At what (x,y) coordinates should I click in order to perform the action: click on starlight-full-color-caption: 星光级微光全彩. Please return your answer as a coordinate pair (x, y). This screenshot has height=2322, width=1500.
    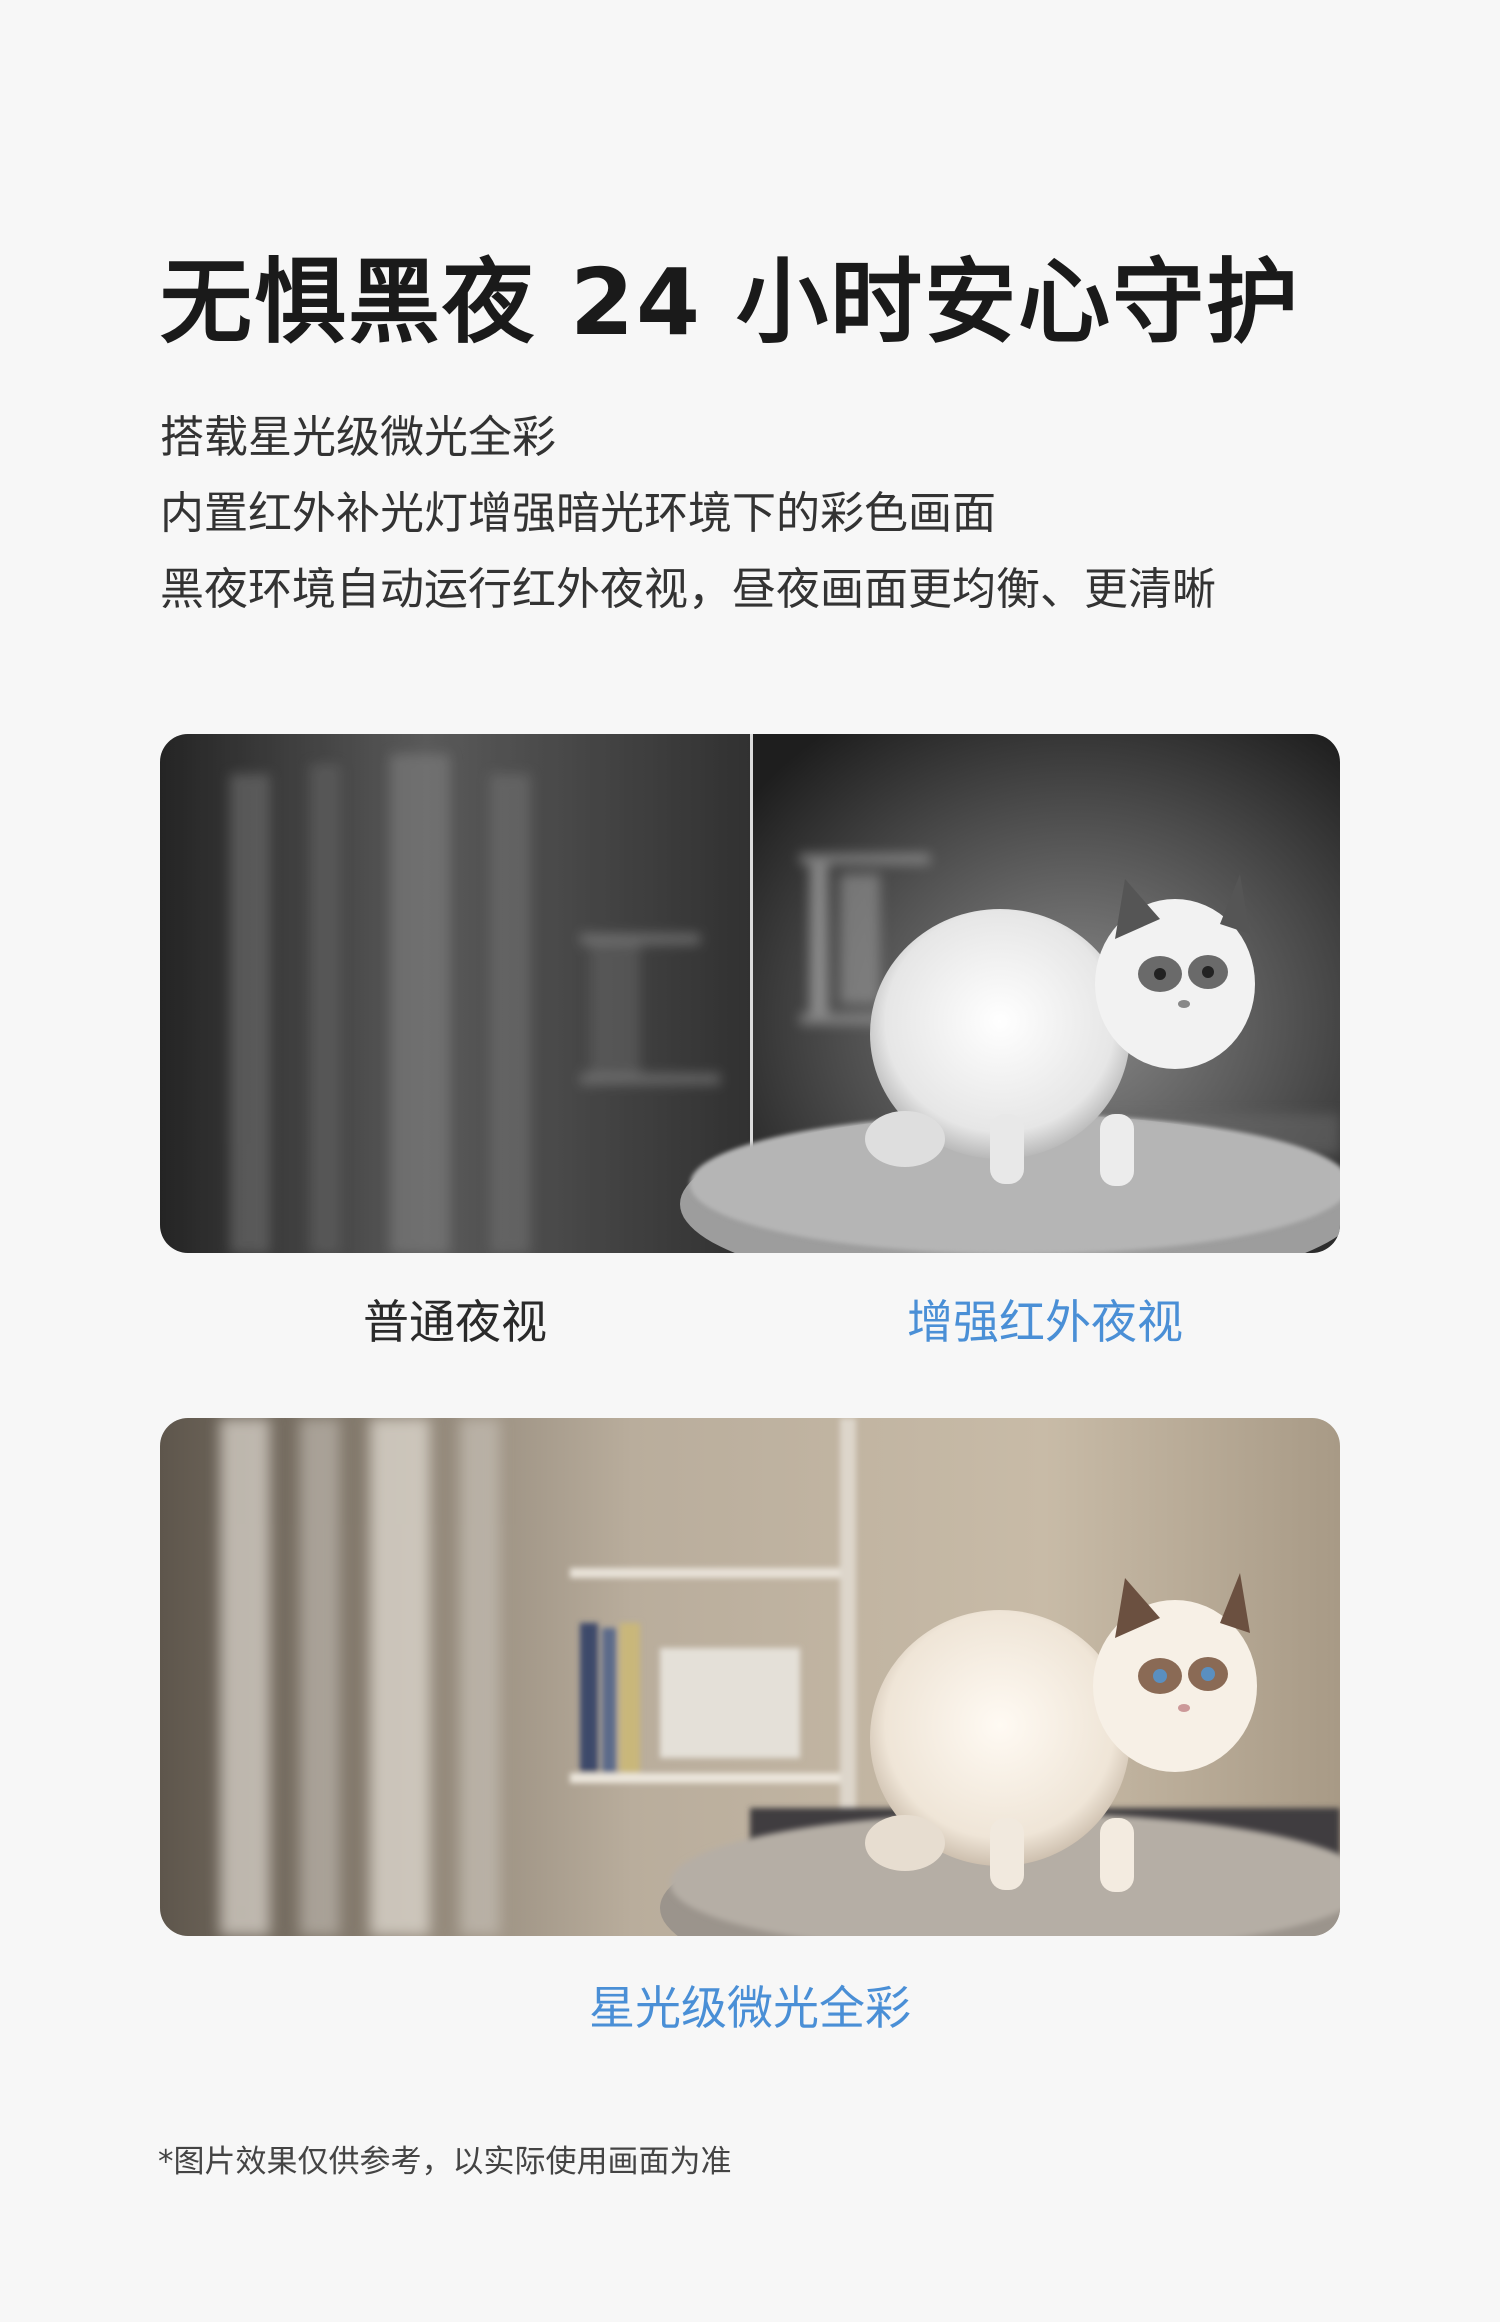
    Looking at the image, I should click on (750, 2008).